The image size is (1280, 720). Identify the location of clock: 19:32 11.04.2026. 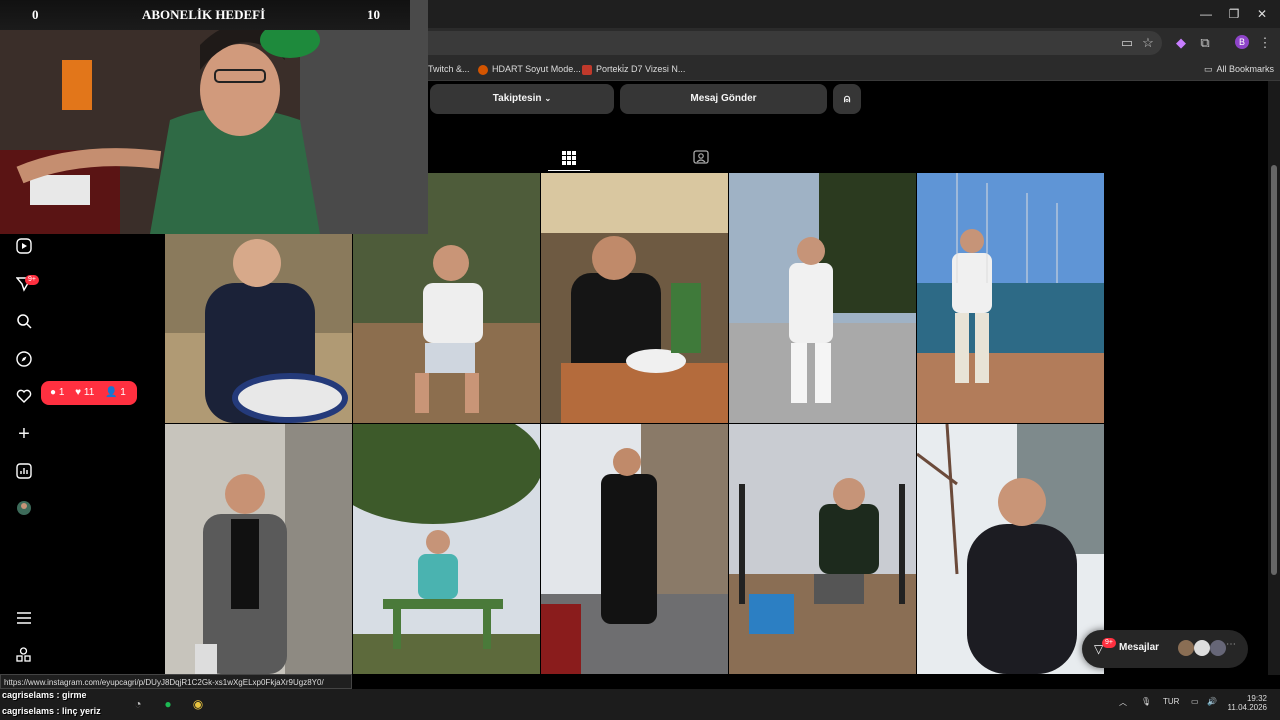
(1247, 703).